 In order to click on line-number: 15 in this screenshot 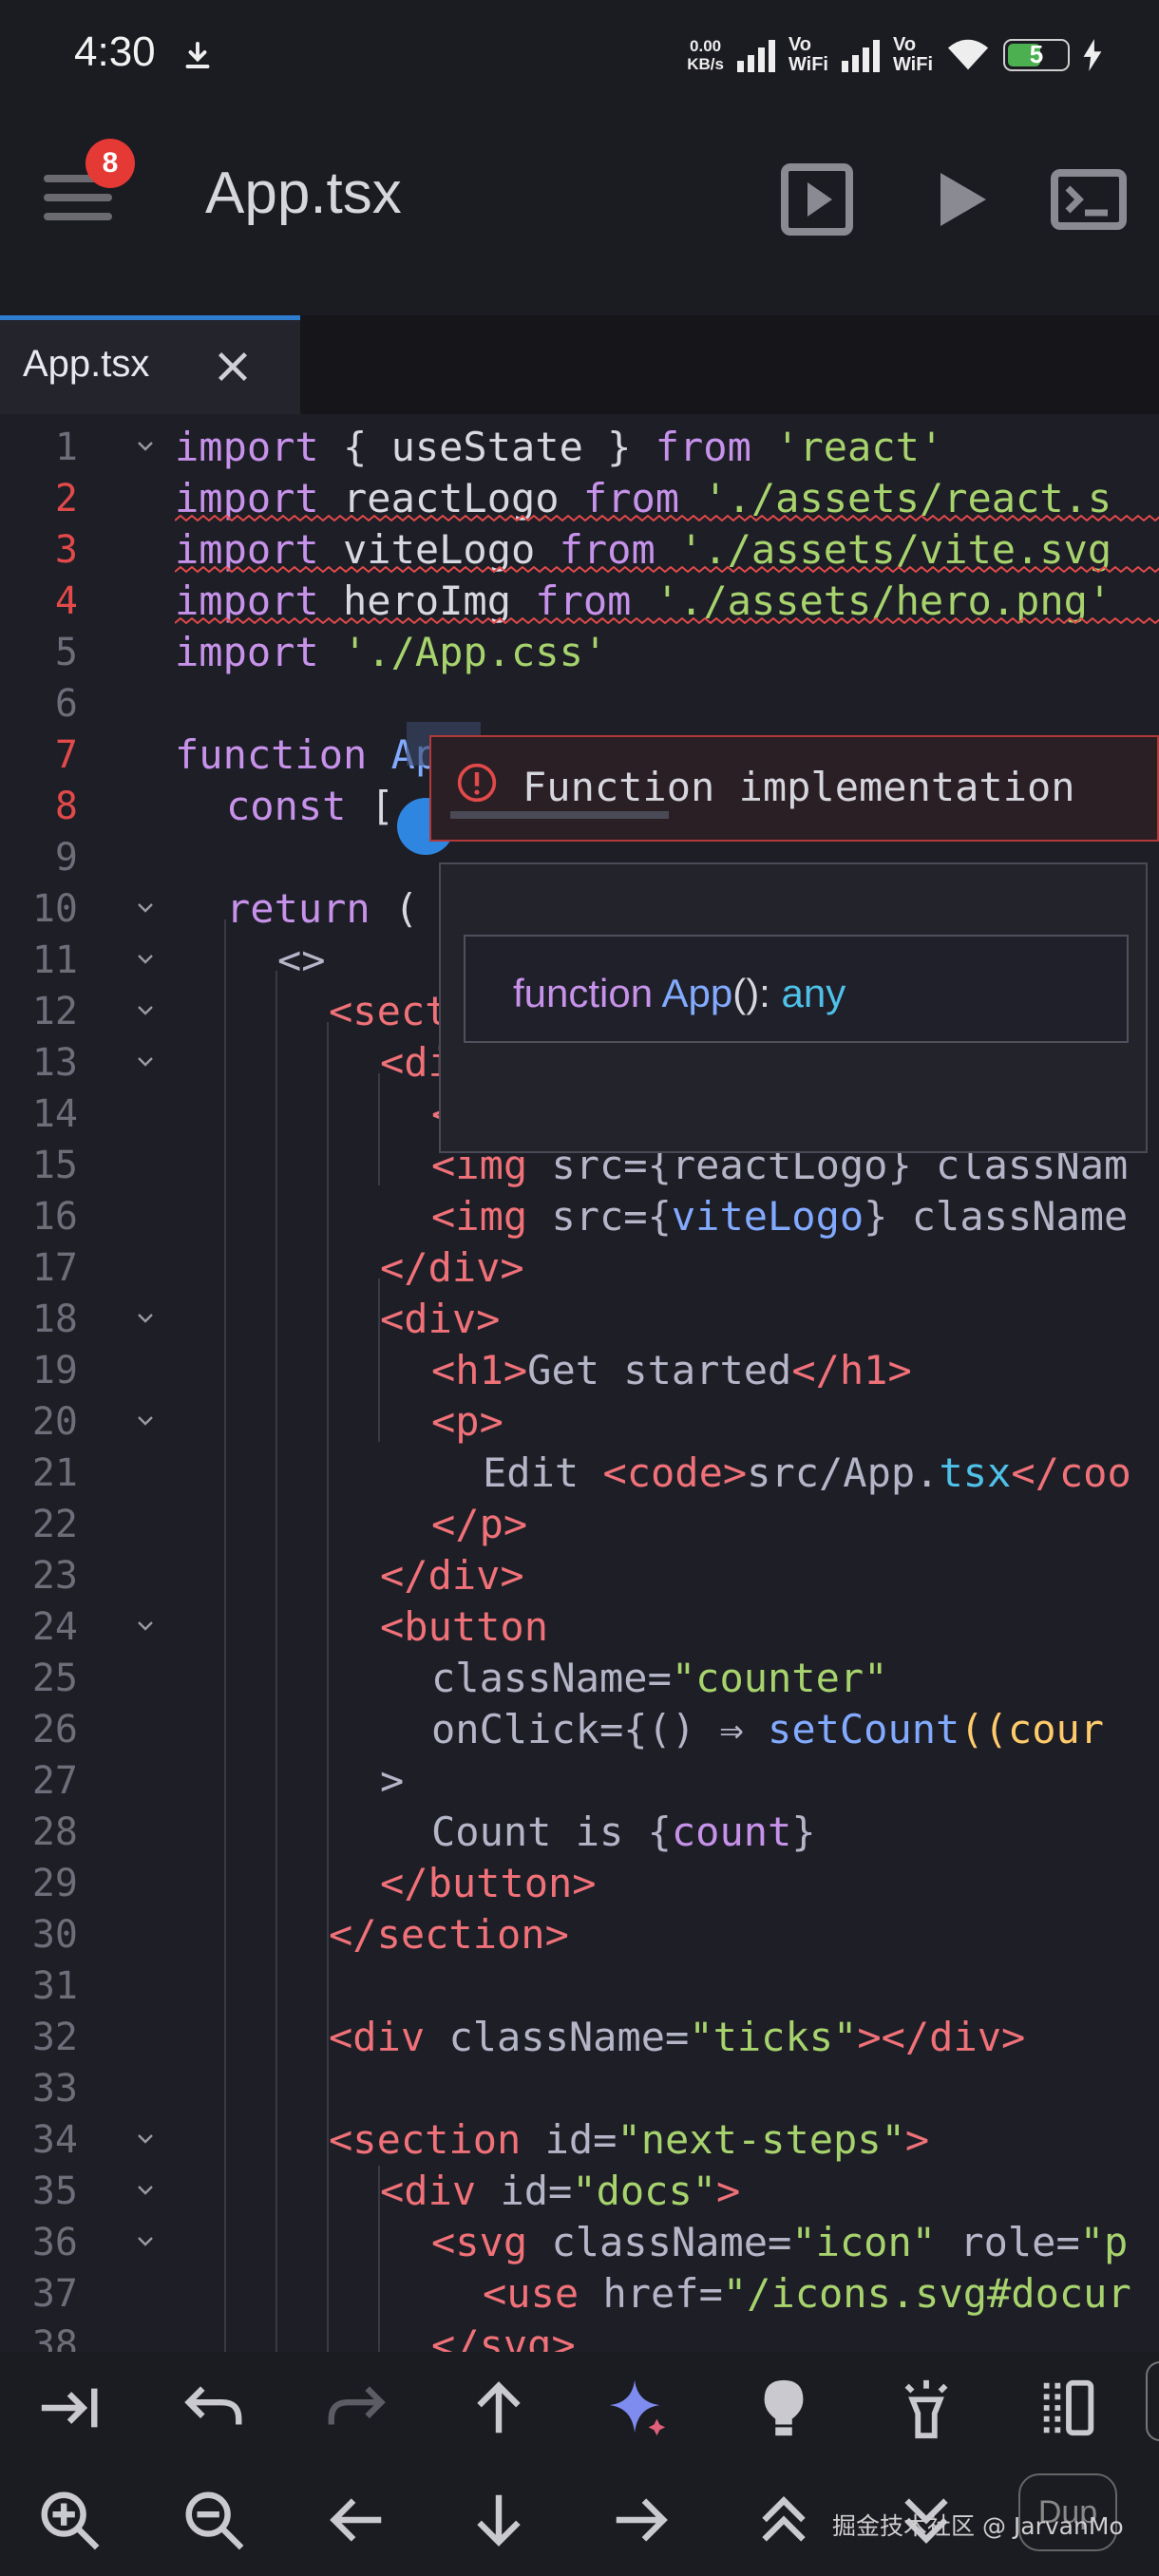, I will do `click(54, 1165)`.